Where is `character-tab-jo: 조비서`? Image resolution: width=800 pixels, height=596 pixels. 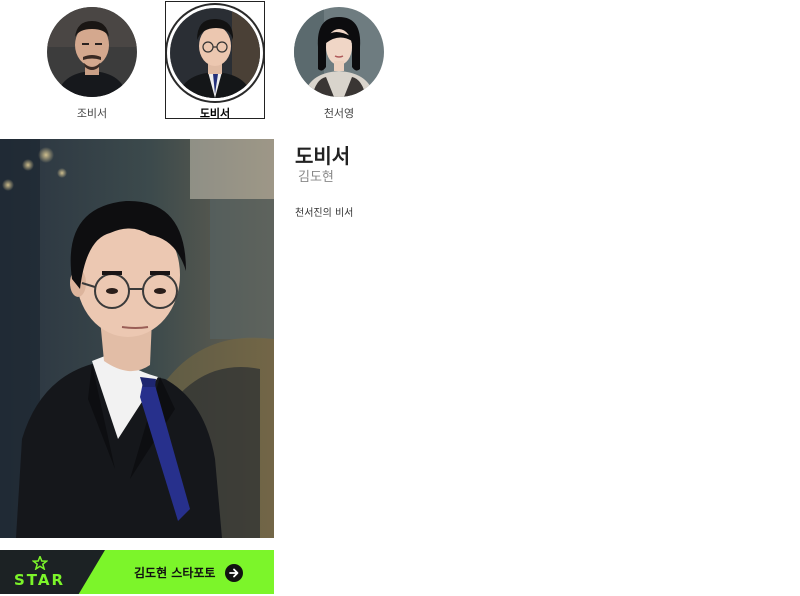 character-tab-jo: 조비서 is located at coordinates (92, 60).